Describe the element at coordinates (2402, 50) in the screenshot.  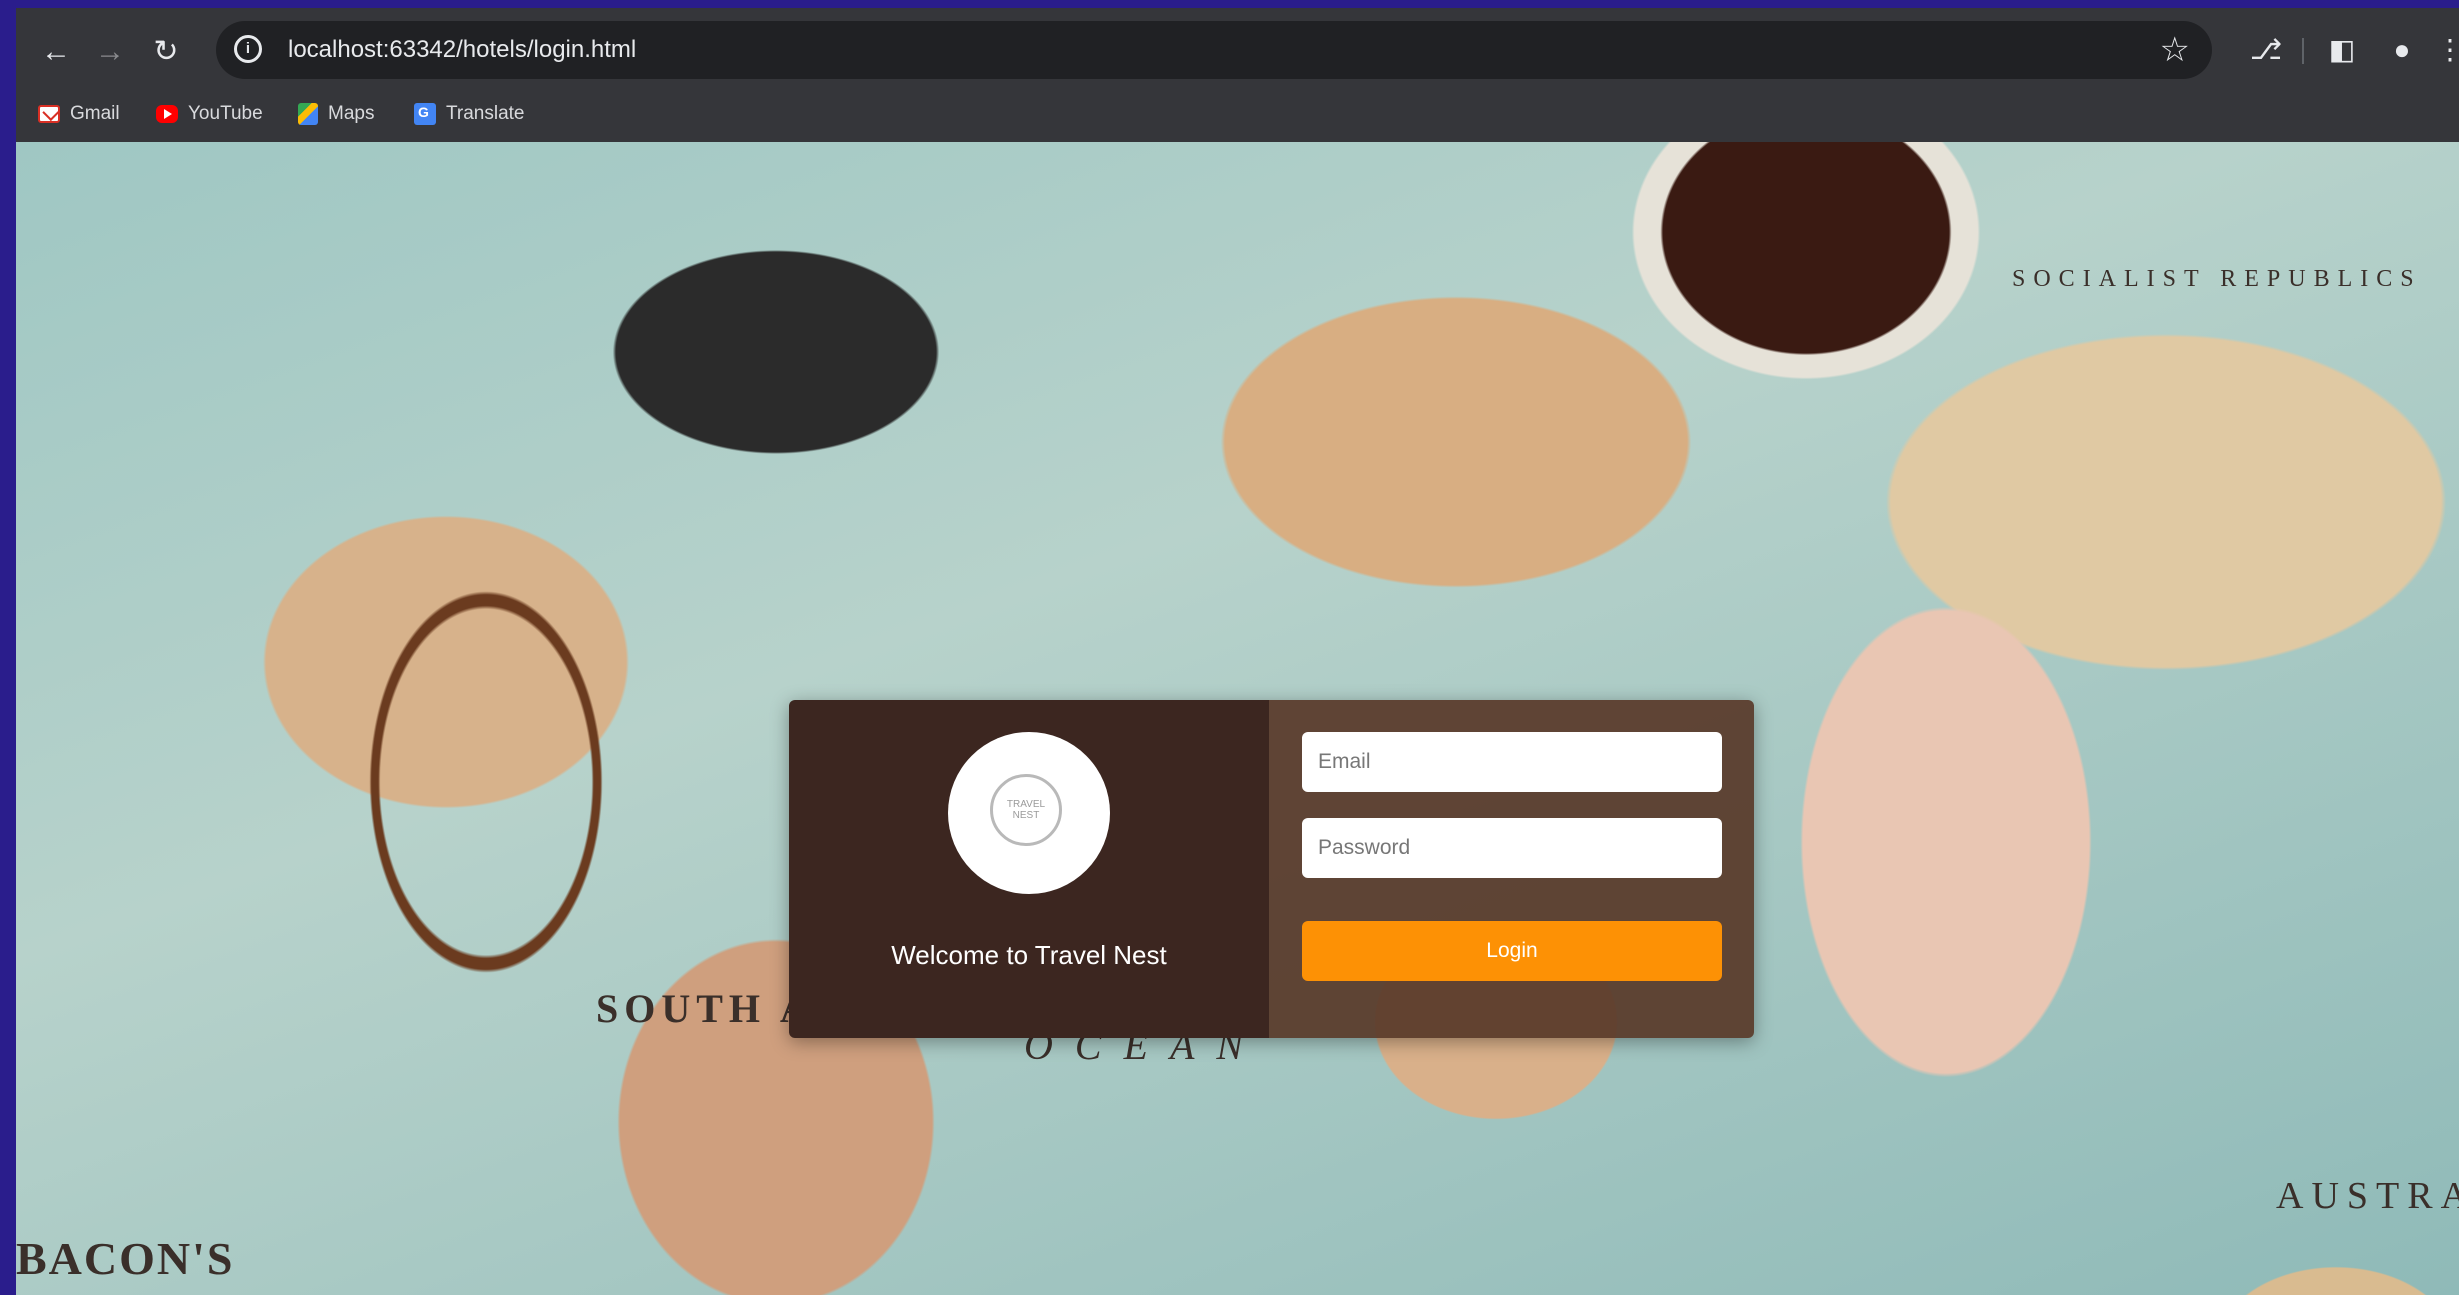
I see `profile-icon: ●` at that location.